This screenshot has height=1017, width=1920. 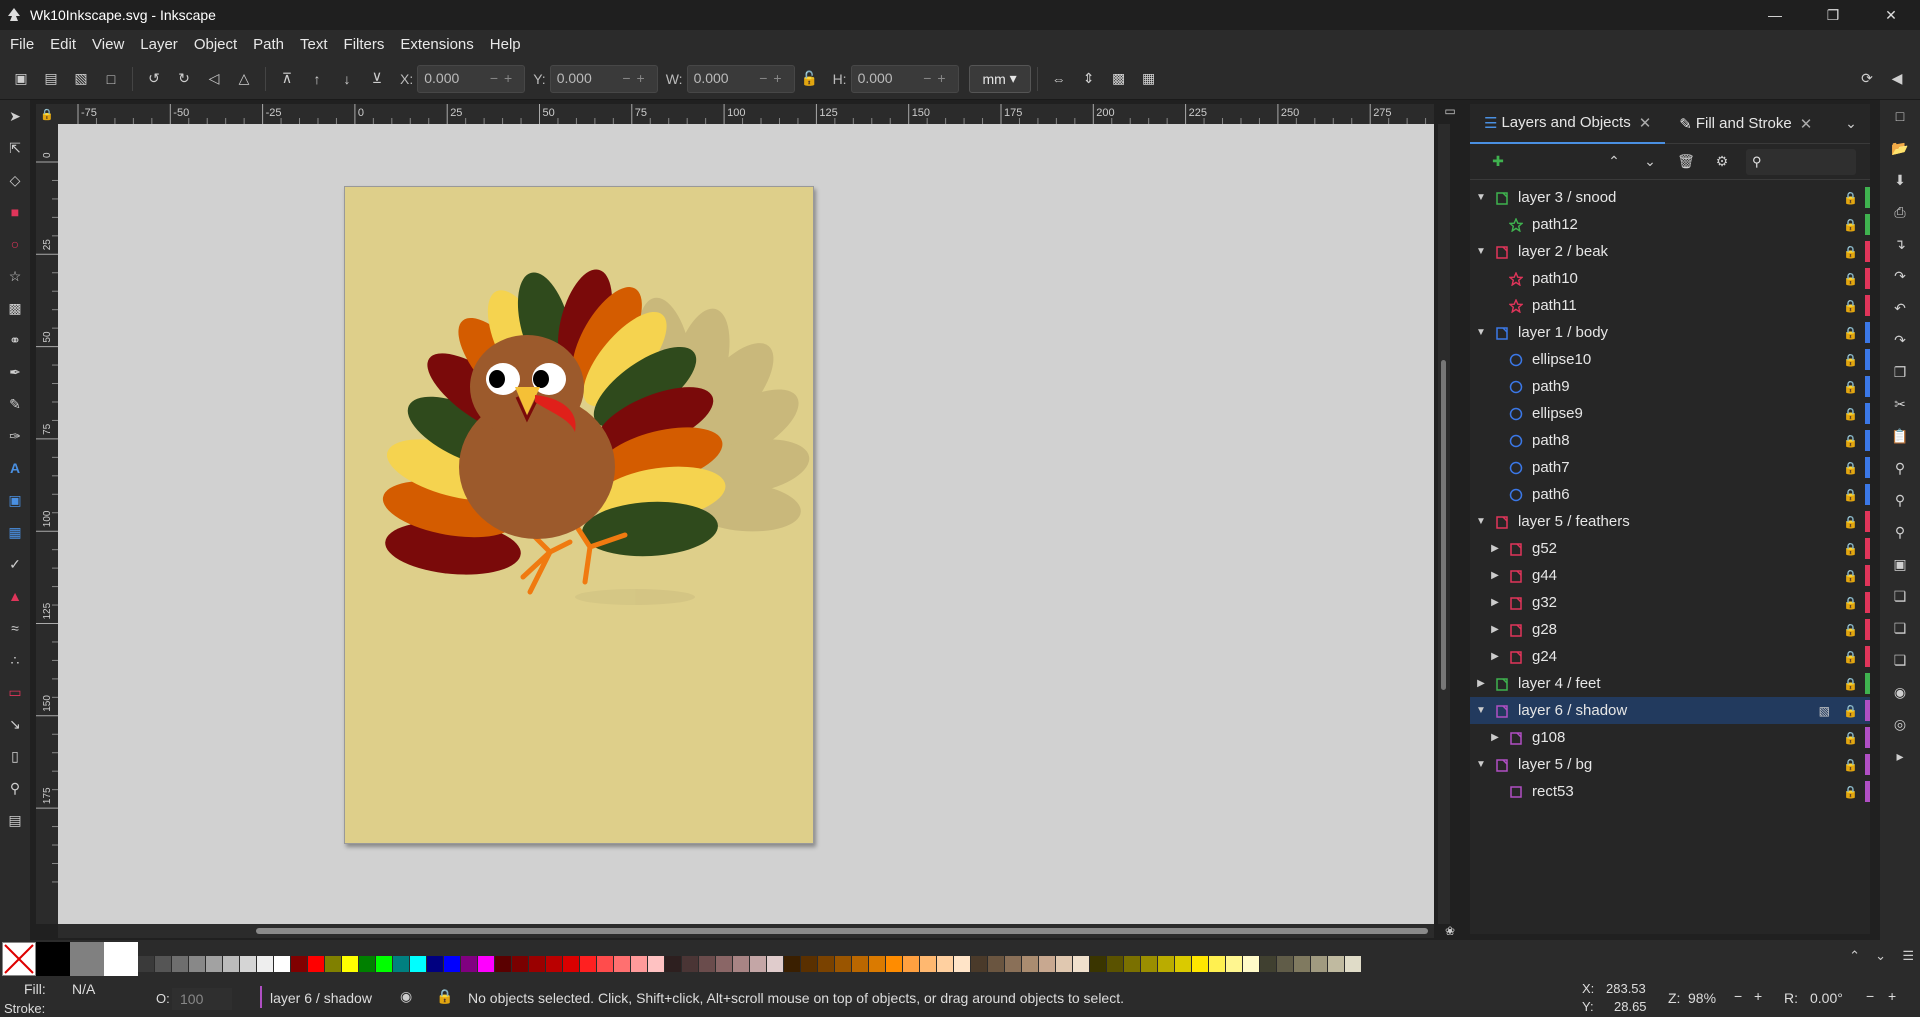 I want to click on paste-icon: 📋, so click(x=1900, y=436).